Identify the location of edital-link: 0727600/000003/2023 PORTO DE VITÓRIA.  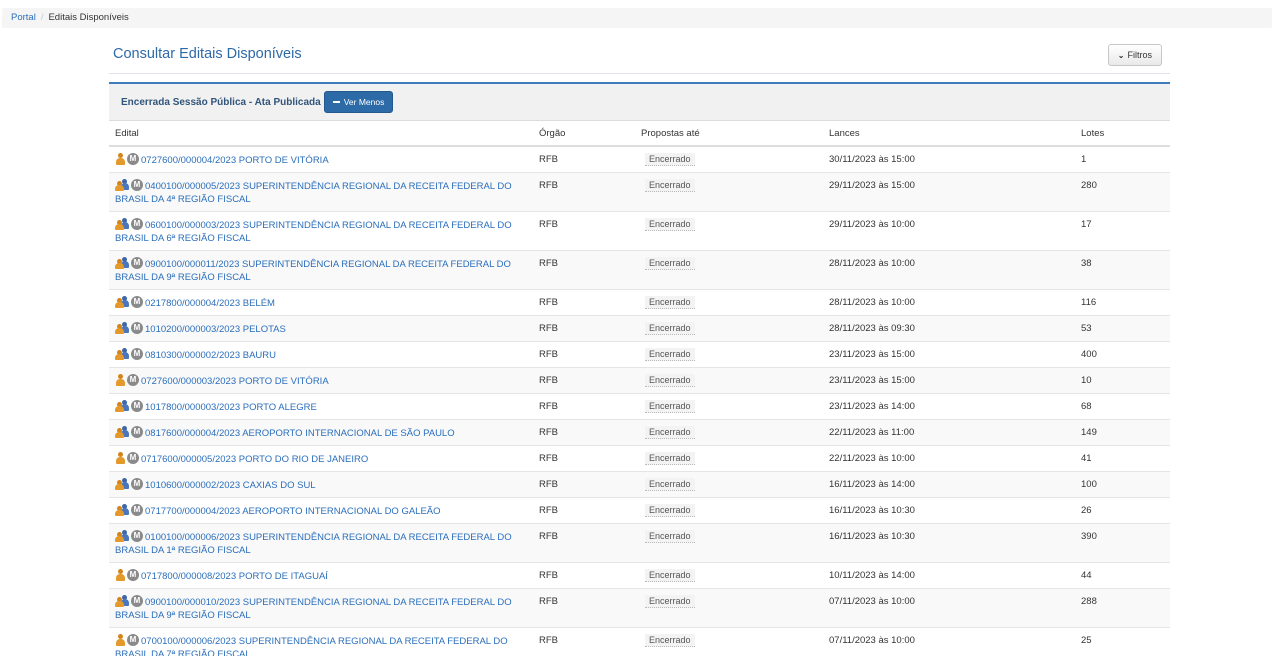
(235, 381).